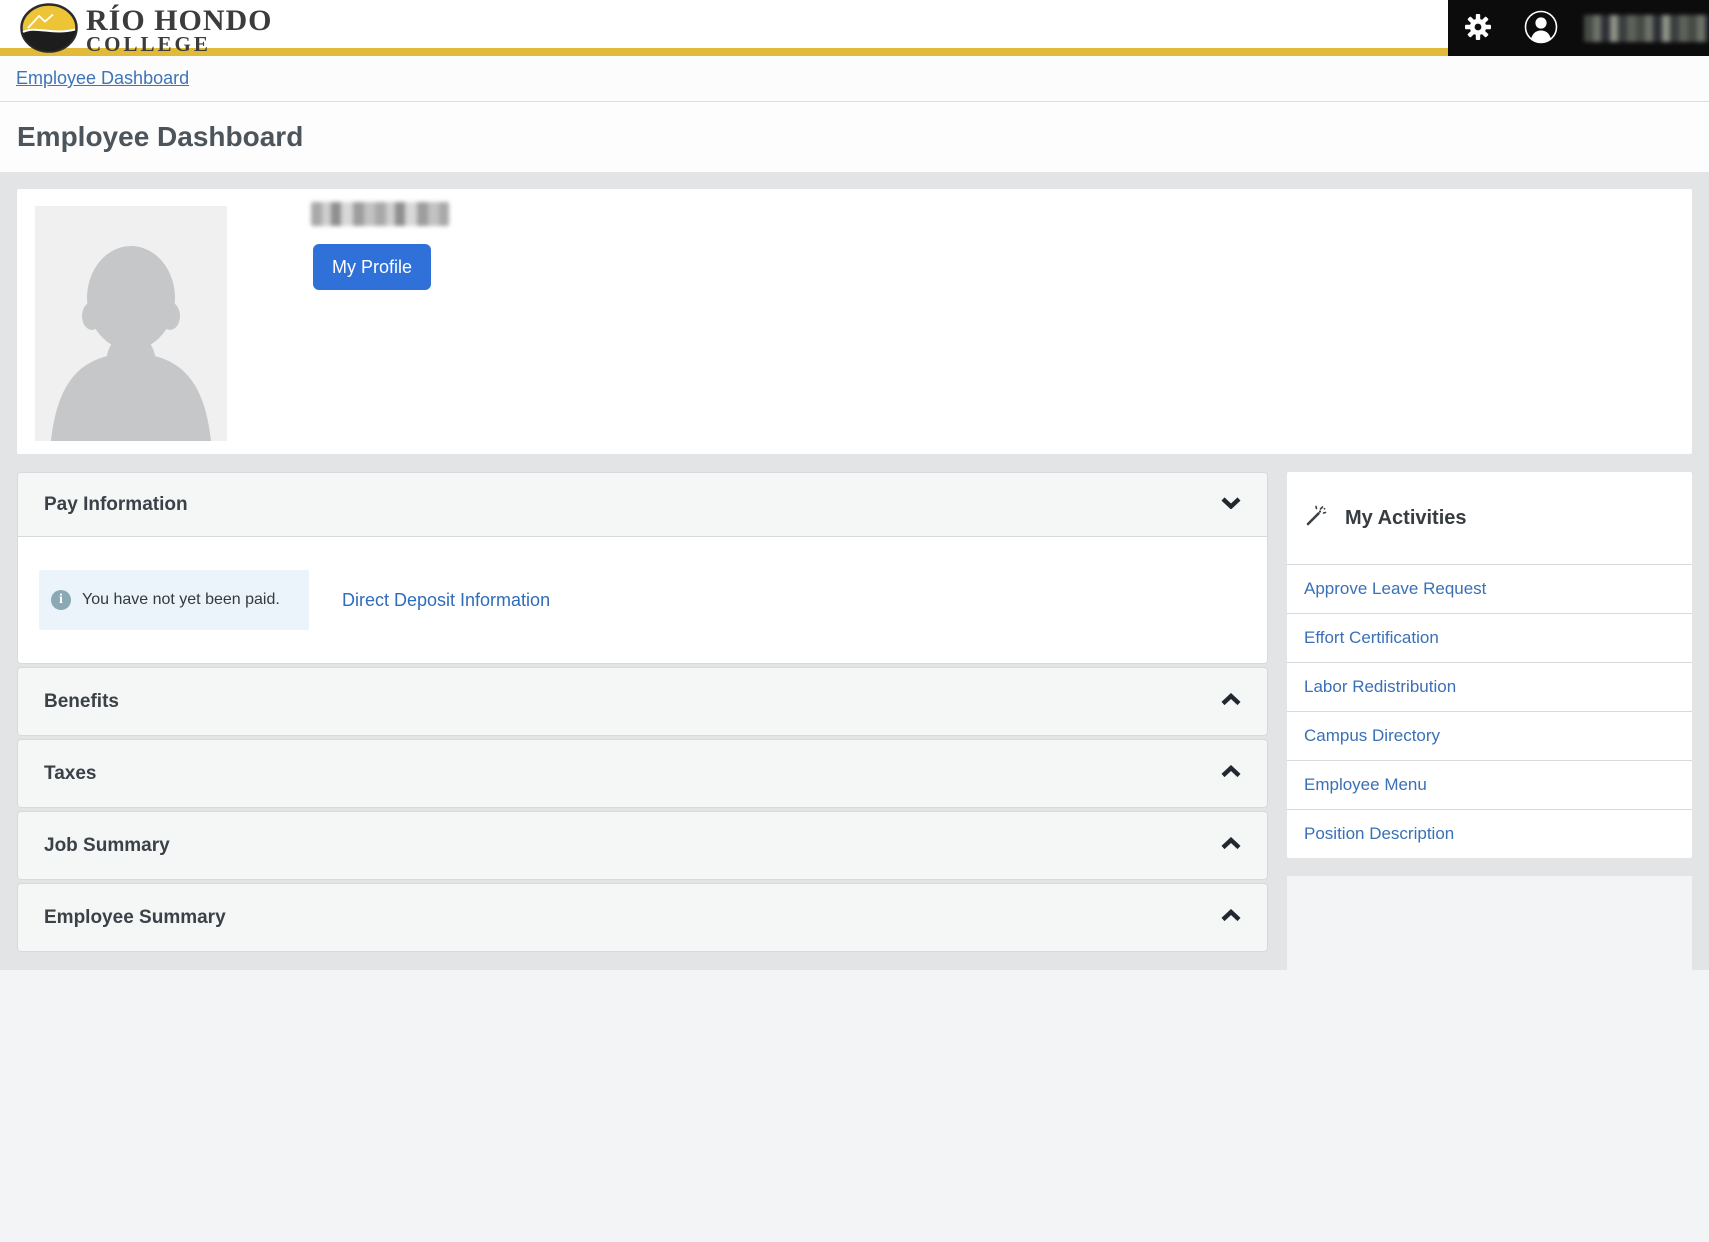 Image resolution: width=1709 pixels, height=1242 pixels. I want to click on person-icon, so click(1541, 28).